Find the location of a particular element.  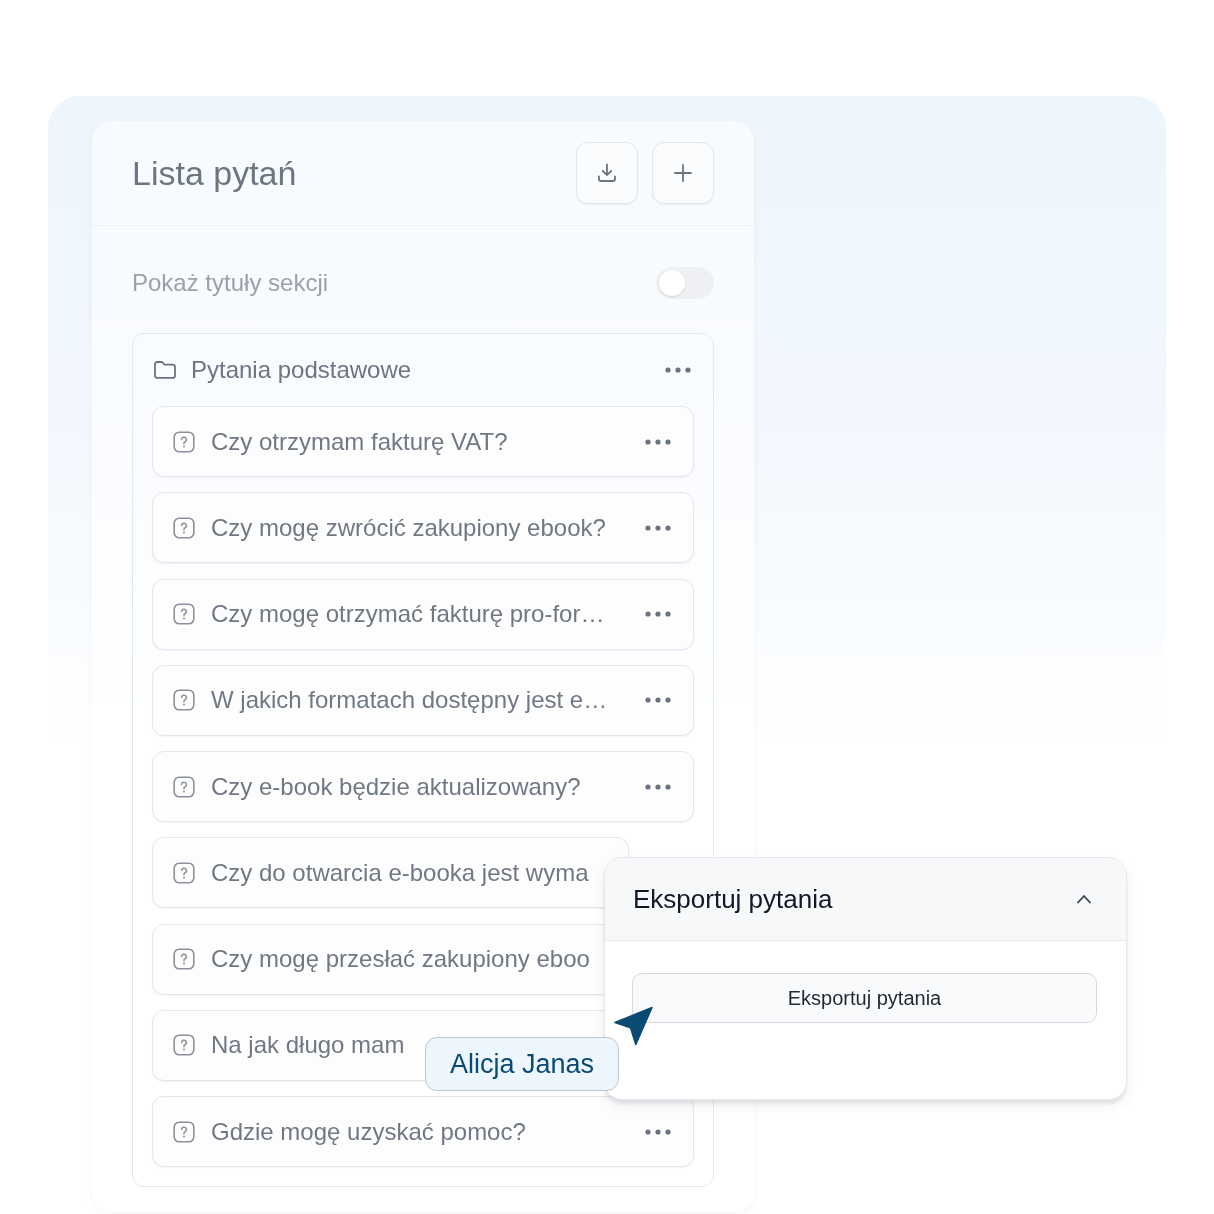

question-text: Czy otrzymam fakturę VAT? is located at coordinates (359, 441).